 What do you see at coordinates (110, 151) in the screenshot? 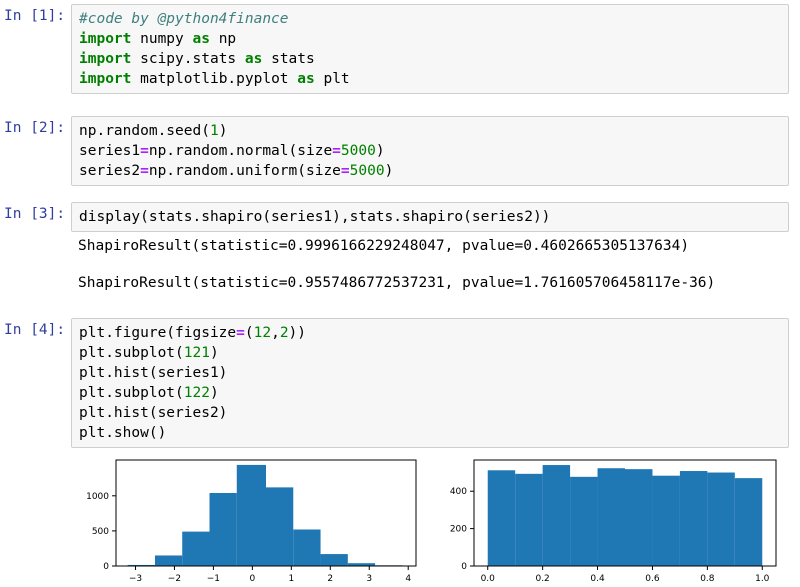
I see `code-token: series1` at bounding box center [110, 151].